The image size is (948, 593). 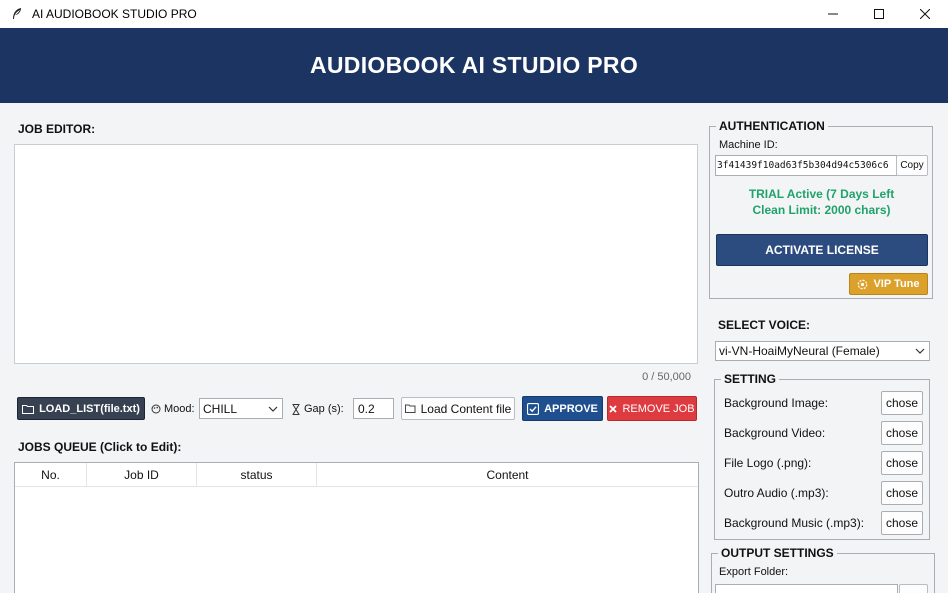 I want to click on close-button, so click(x=925, y=14).